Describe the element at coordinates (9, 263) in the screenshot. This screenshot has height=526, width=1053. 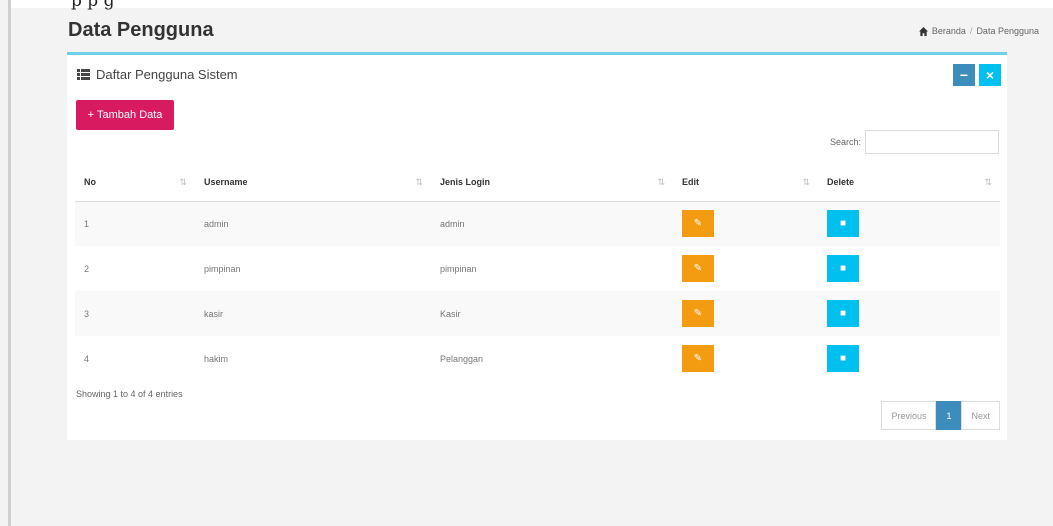
I see `left-border` at that location.